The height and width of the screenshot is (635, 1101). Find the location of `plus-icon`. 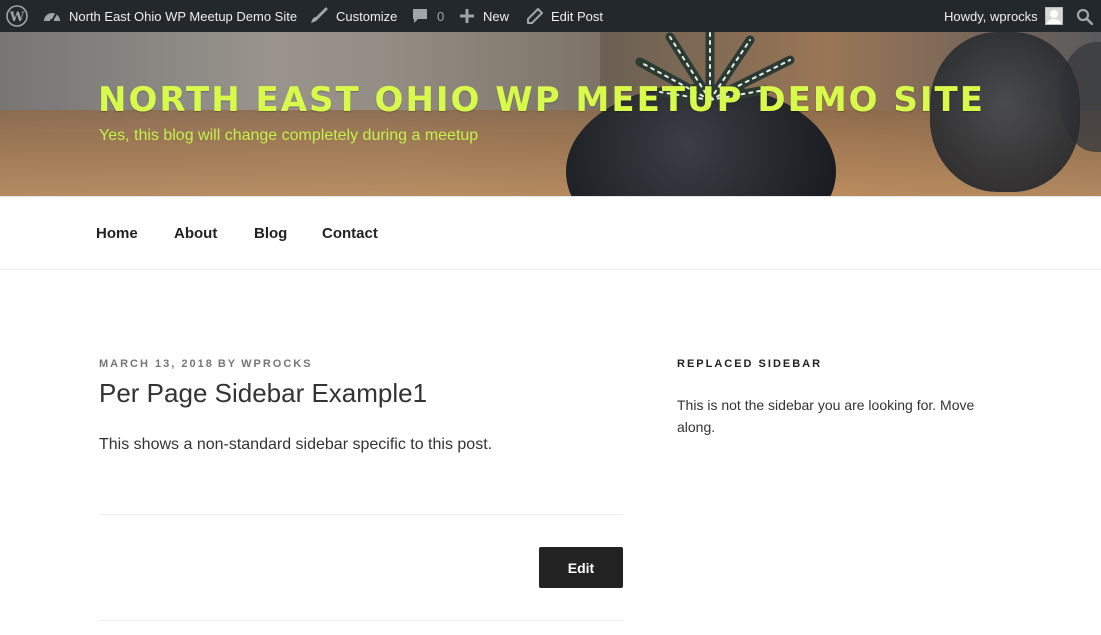

plus-icon is located at coordinates (467, 16).